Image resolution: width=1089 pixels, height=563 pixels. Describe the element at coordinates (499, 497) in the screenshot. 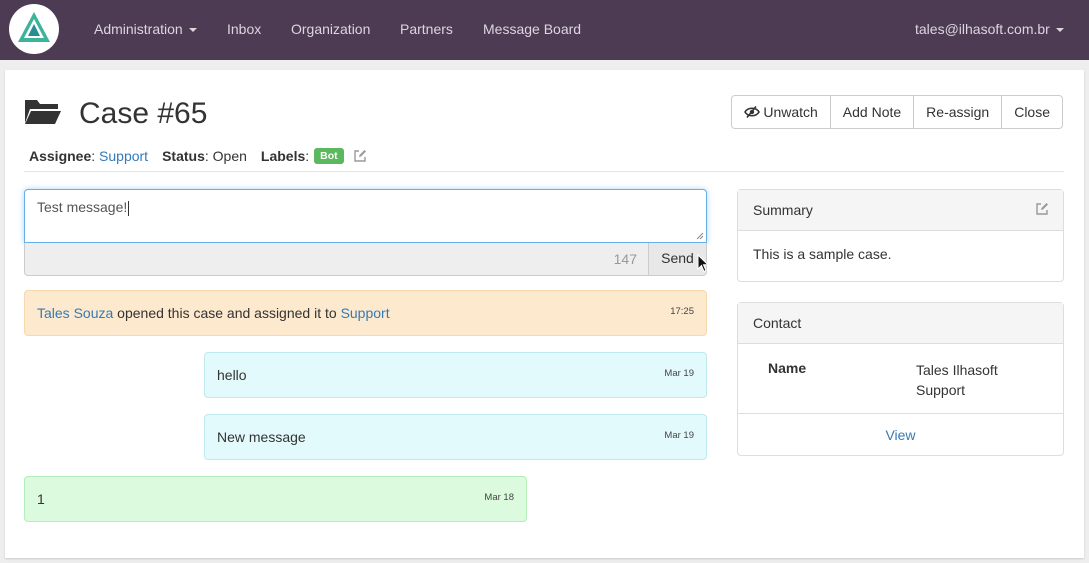

I see `message-time: Mar 18` at that location.